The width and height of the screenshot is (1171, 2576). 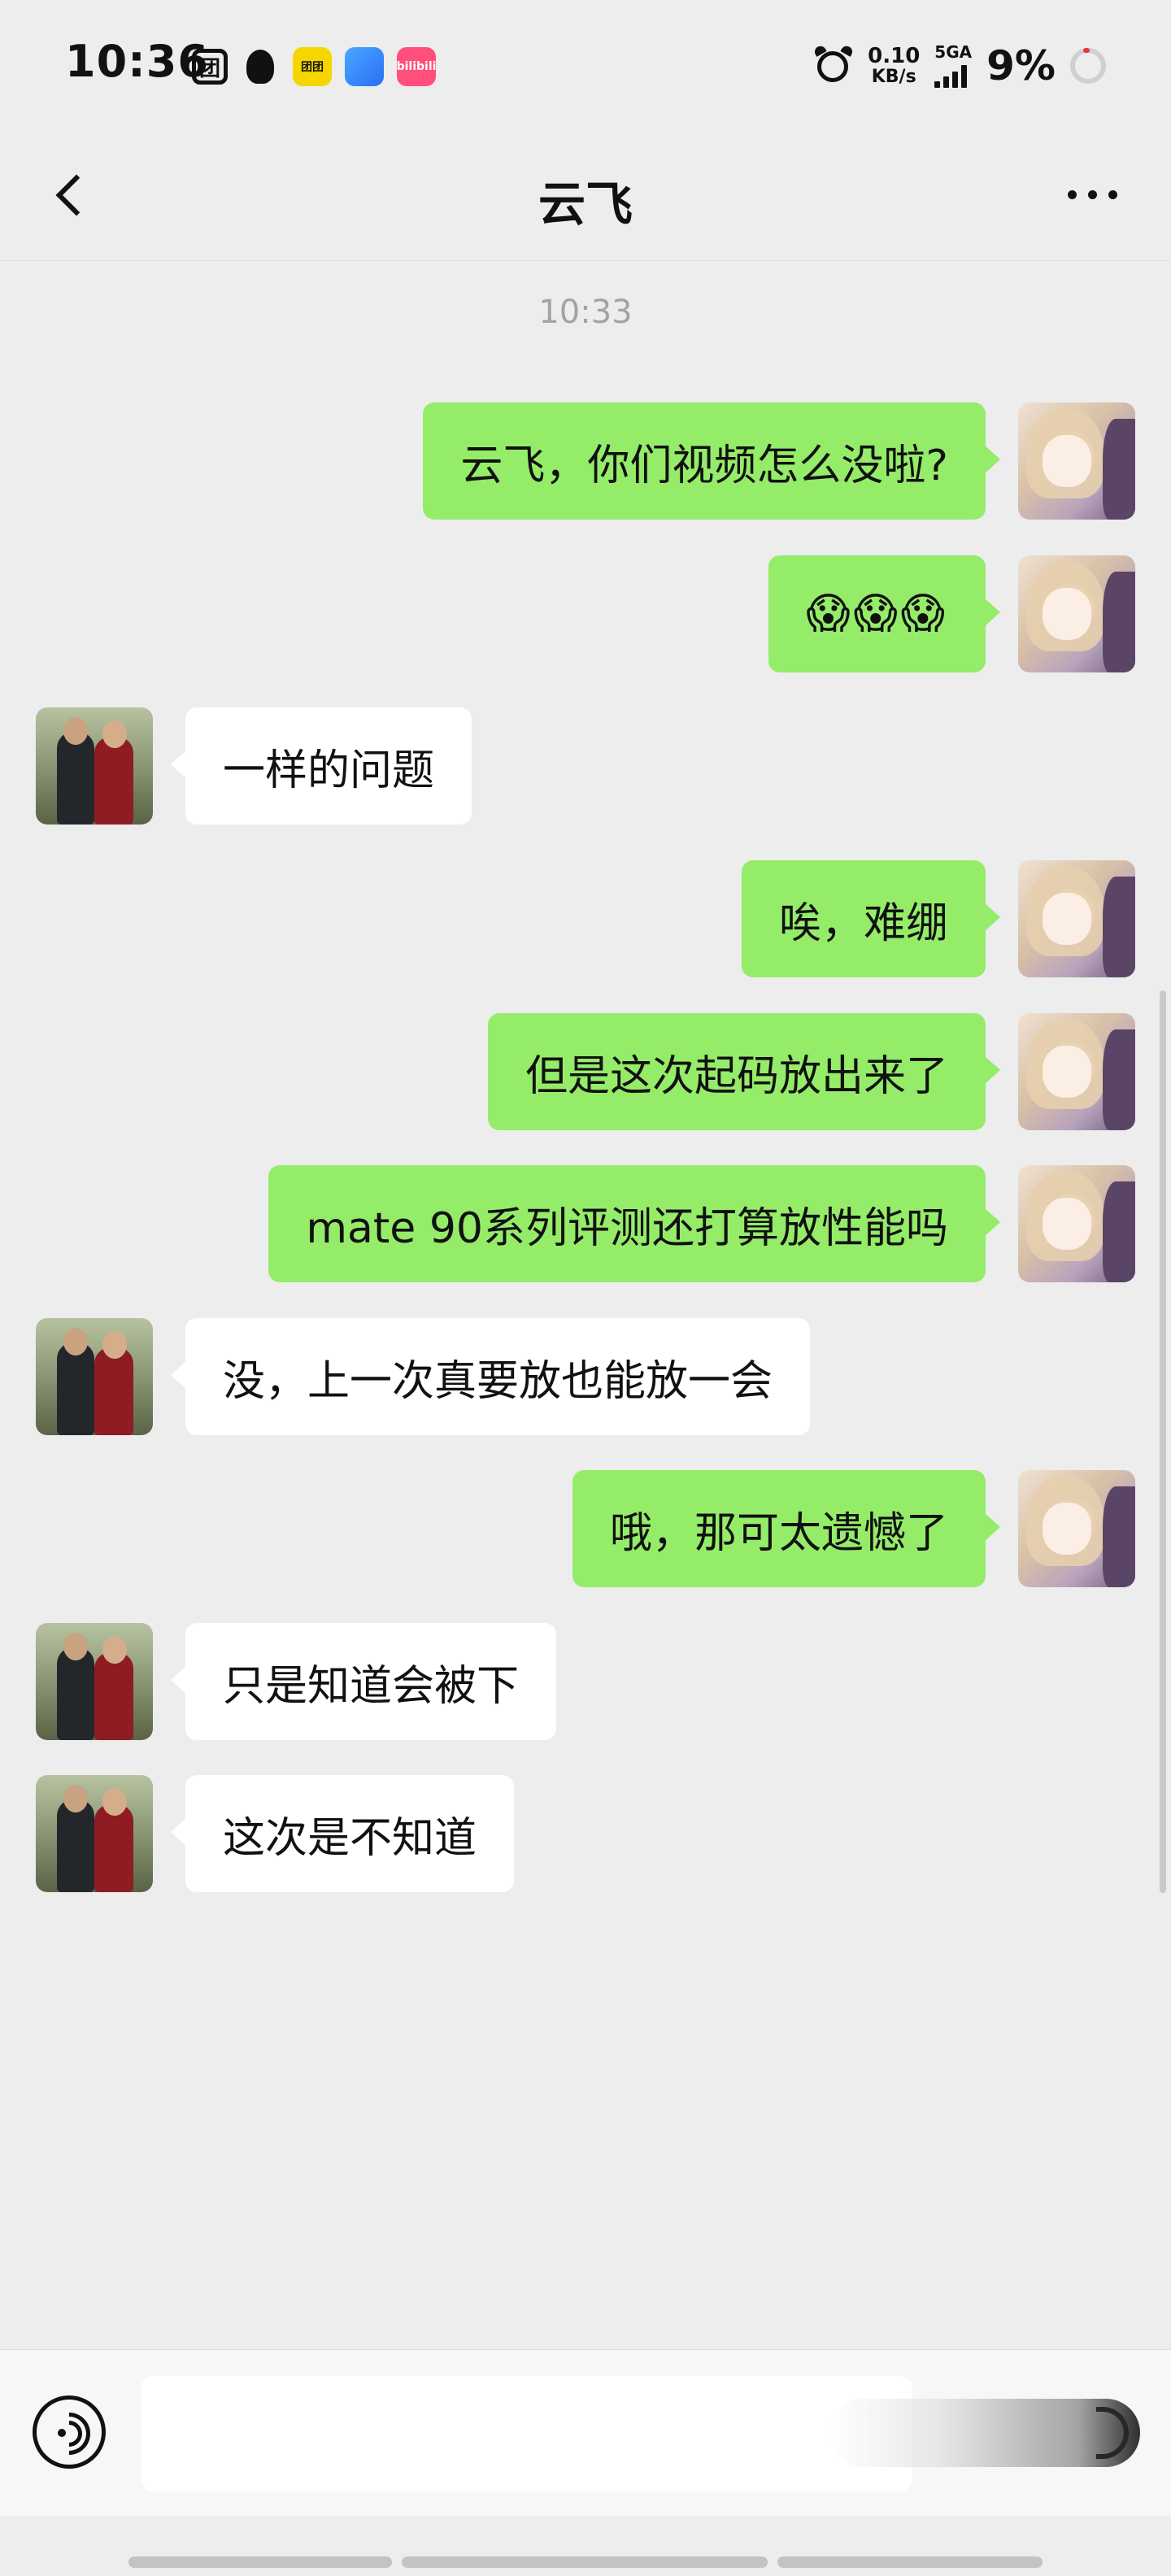 I want to click on battery-icon, so click(x=1088, y=66).